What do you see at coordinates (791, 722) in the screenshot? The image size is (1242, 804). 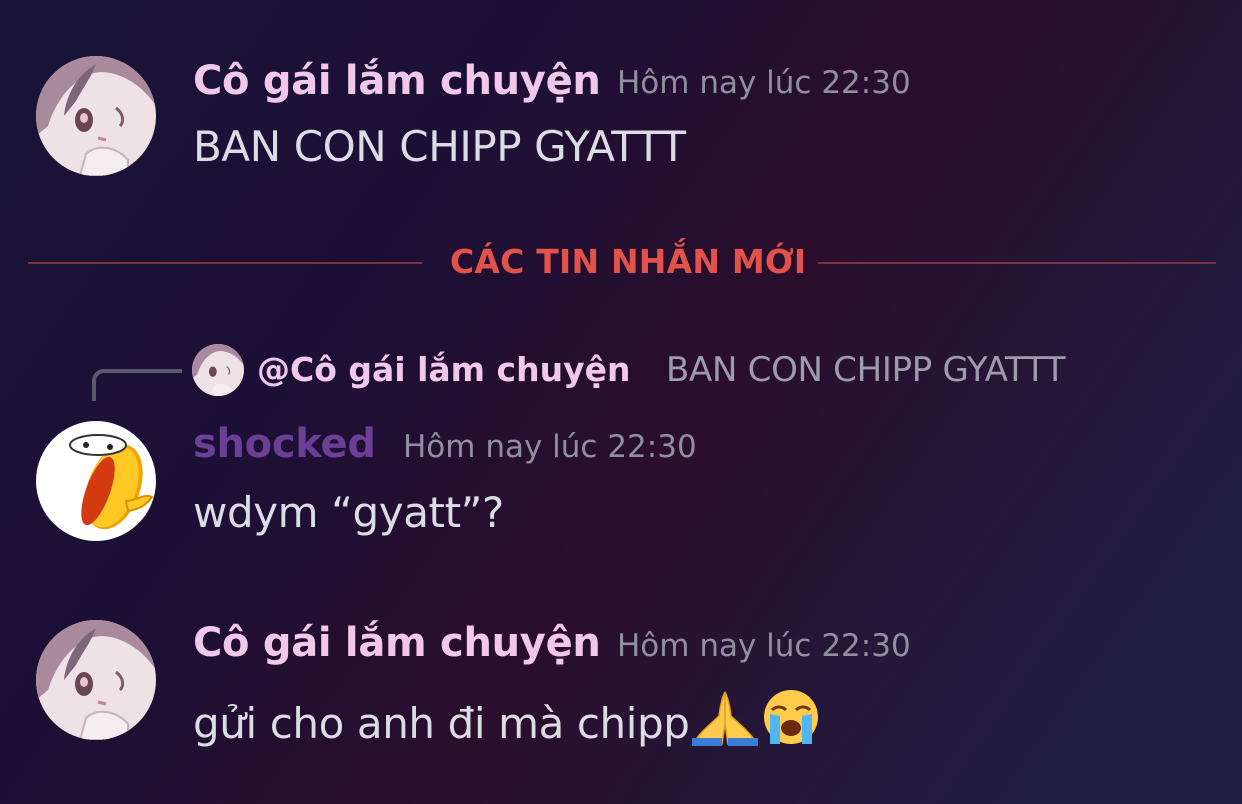 I see `loudly-crying-face-icon` at bounding box center [791, 722].